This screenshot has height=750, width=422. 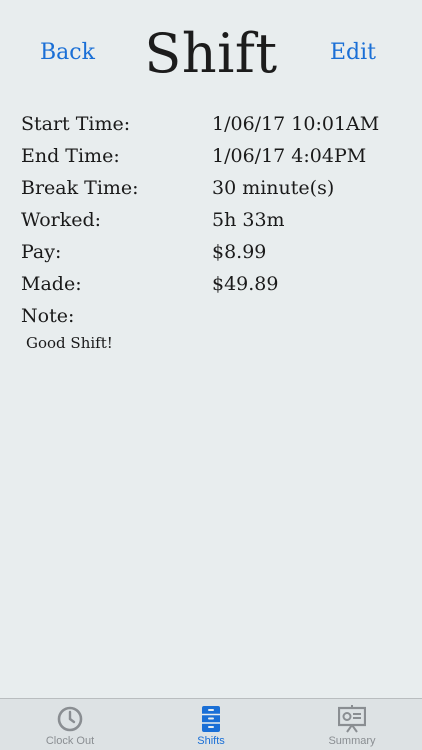 I want to click on detail-row-start-time: Start Time: 1/06/17 10:01AM, so click(x=216, y=126).